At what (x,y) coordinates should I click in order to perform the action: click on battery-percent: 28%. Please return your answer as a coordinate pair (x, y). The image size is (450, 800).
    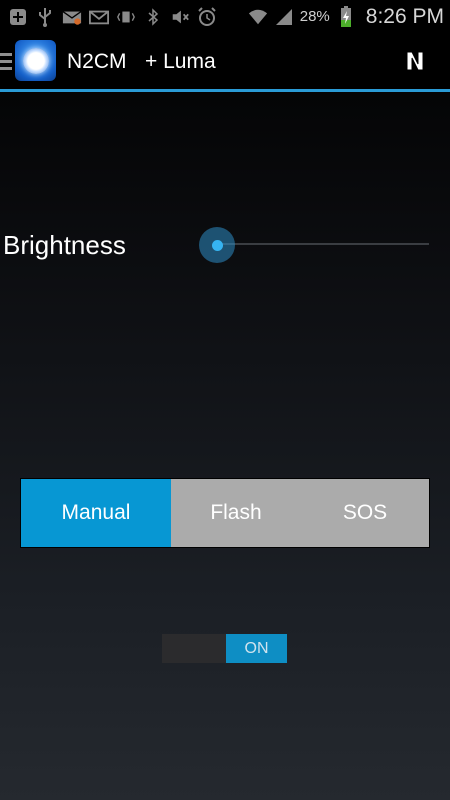
    Looking at the image, I should click on (314, 16).